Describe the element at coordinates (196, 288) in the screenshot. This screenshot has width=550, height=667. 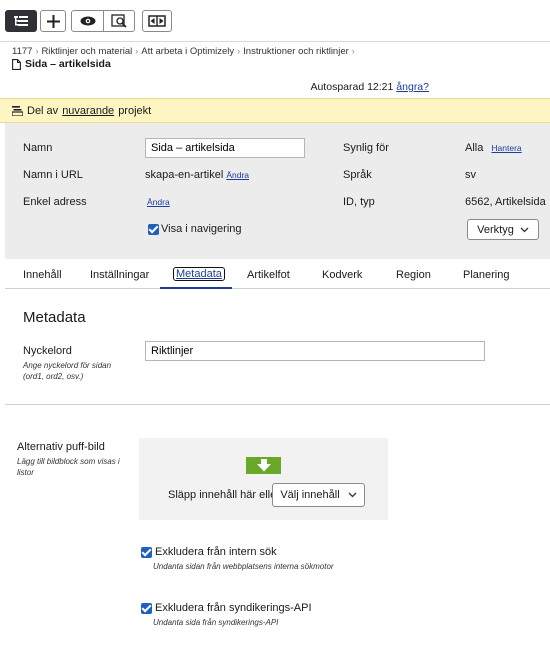
I see `active-tab-indicator` at that location.